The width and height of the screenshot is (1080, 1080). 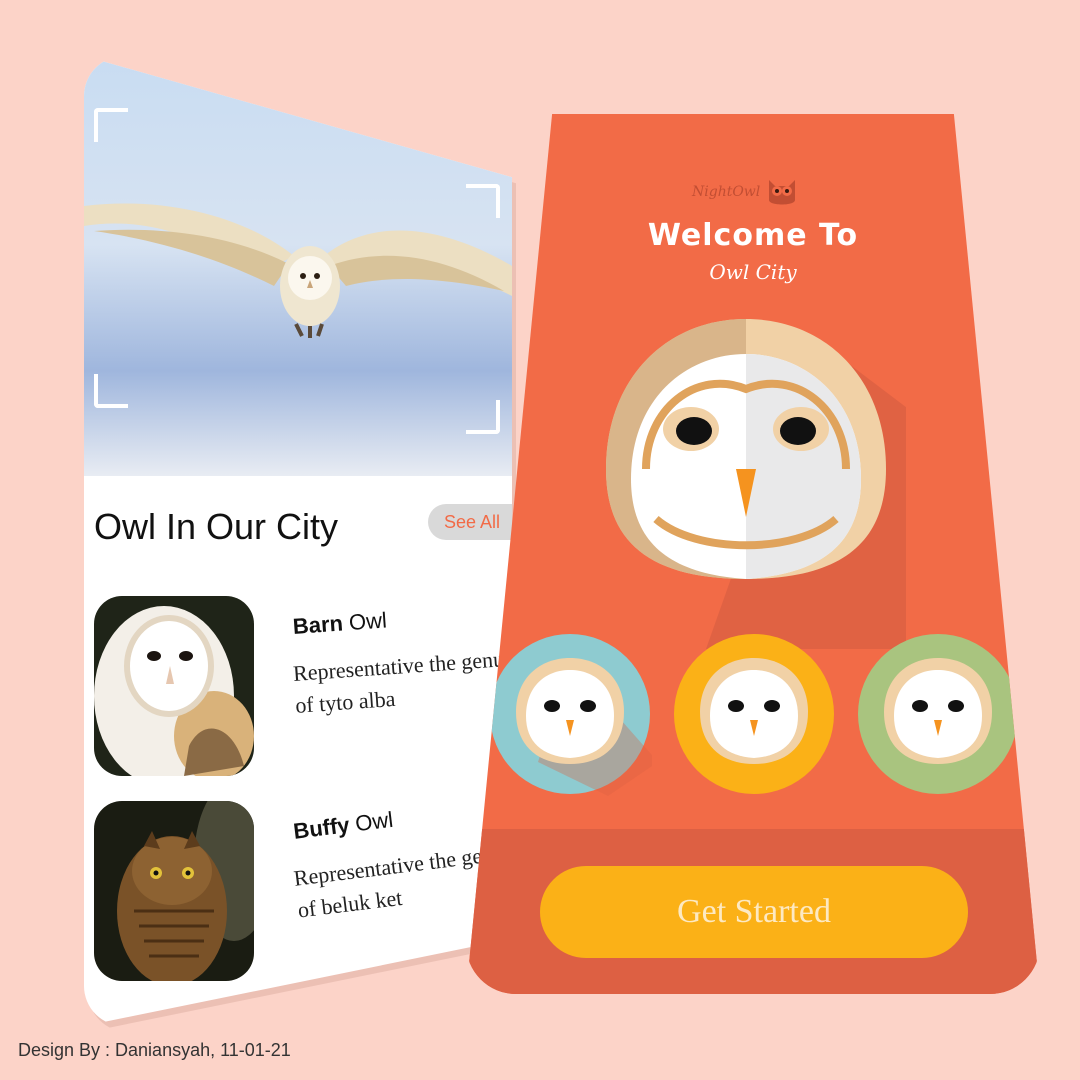 I want to click on flying-owl-photo, so click(x=298, y=270).